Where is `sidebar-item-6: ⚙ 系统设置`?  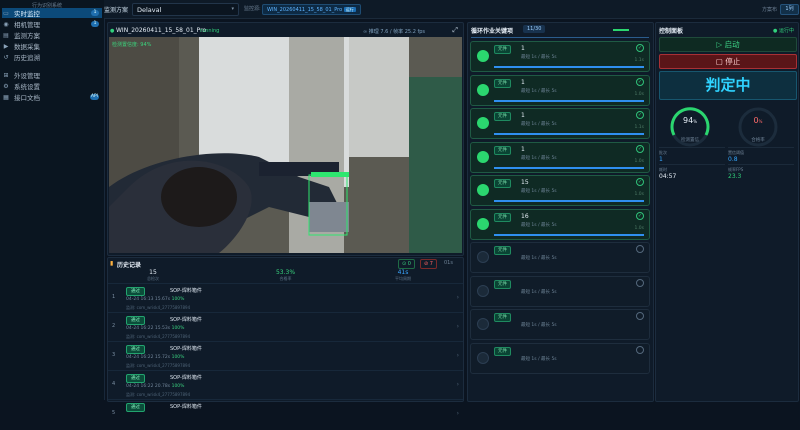
sidebar-item-6: ⚙ 系统设置 is located at coordinates (52, 86).